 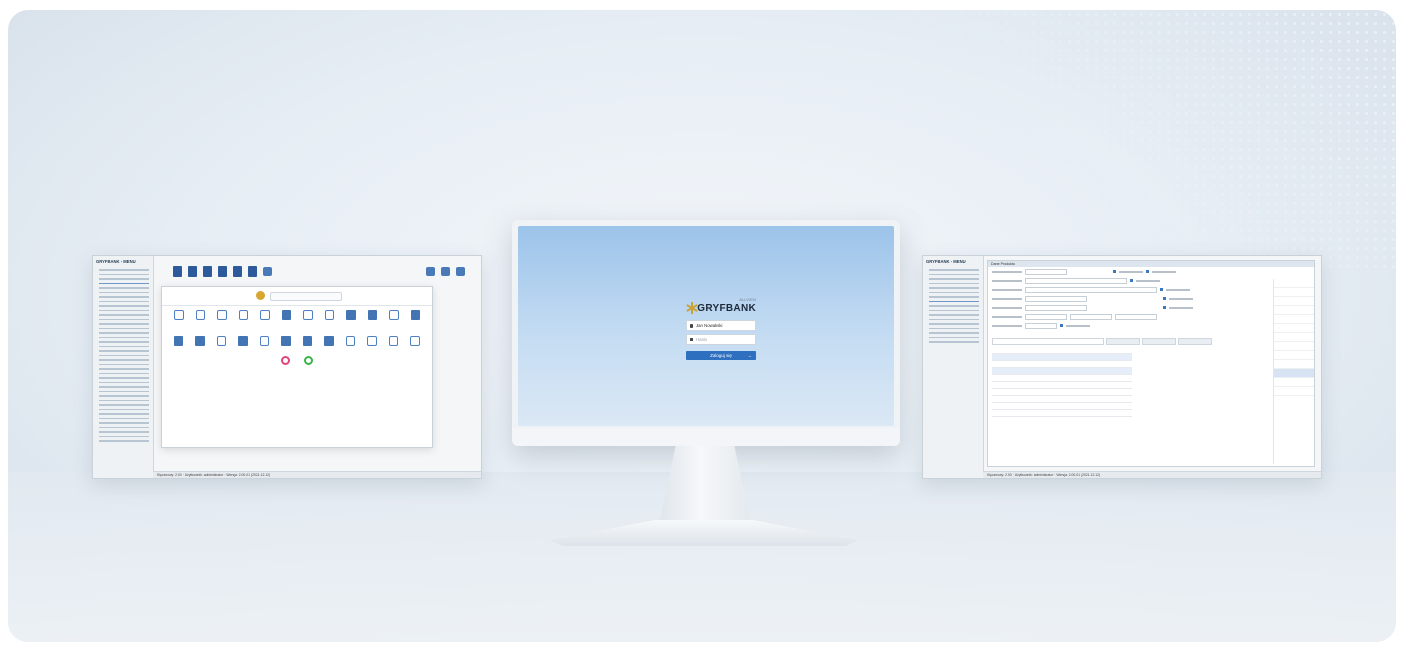 What do you see at coordinates (372, 315) in the screenshot?
I see `calculator-icon` at bounding box center [372, 315].